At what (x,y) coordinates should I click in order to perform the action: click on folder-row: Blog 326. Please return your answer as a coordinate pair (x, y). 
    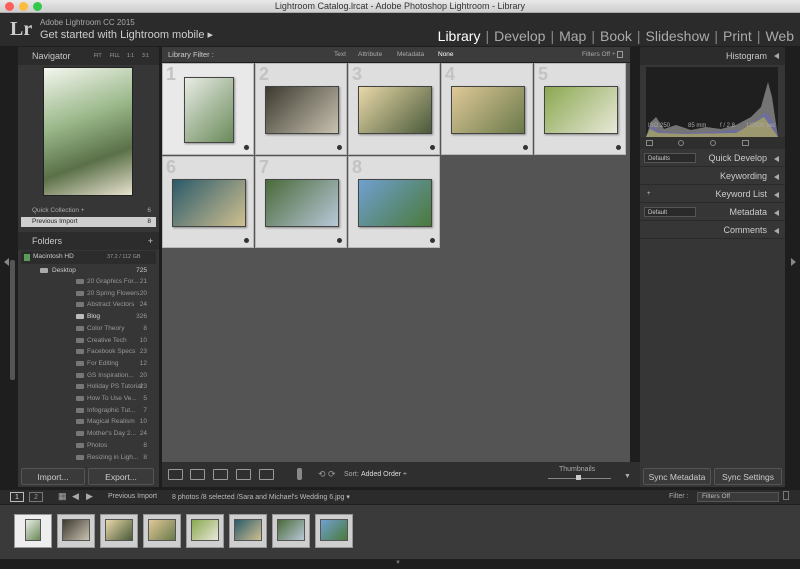
    Looking at the image, I should click on (88, 316).